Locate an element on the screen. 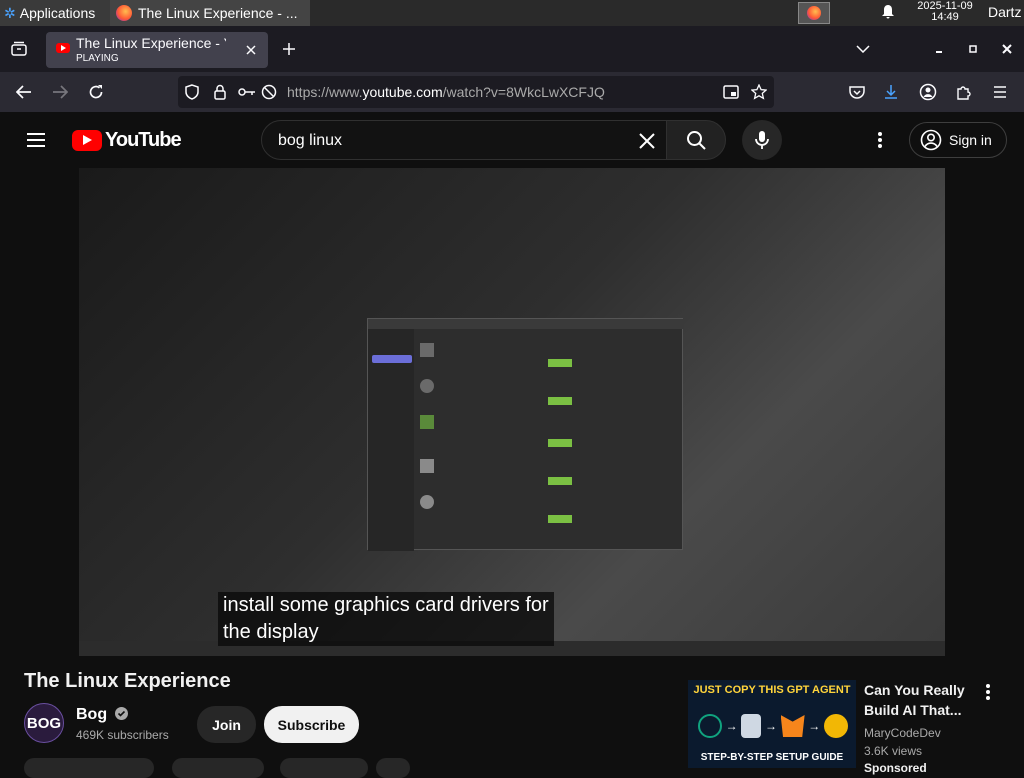 This screenshot has height=778, width=1024. thumbnail-subline: STEP-BY-STEP SETUP GUIDE is located at coordinates (772, 757).